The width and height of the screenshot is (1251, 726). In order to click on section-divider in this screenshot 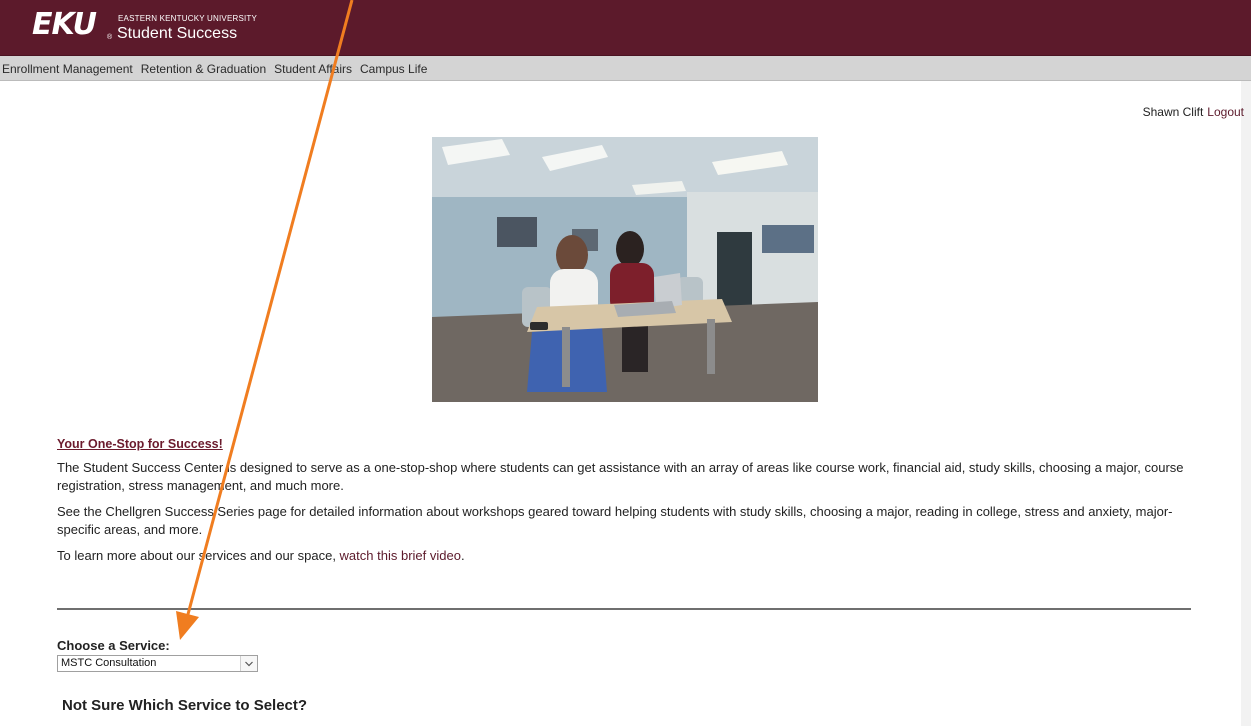, I will do `click(624, 609)`.